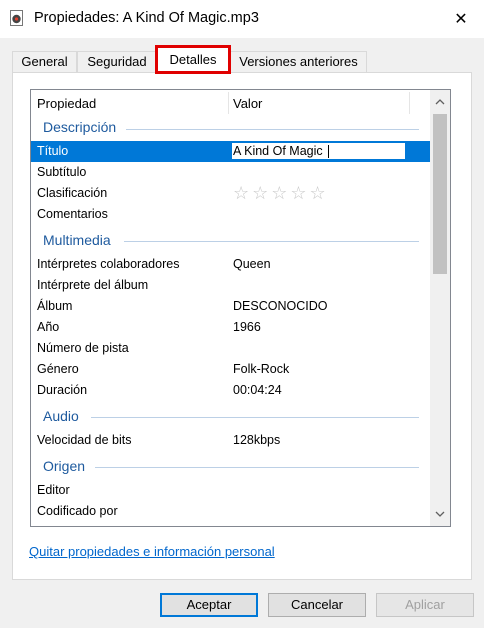 The image size is (484, 628). I want to click on chevron-down-icon, so click(440, 514).